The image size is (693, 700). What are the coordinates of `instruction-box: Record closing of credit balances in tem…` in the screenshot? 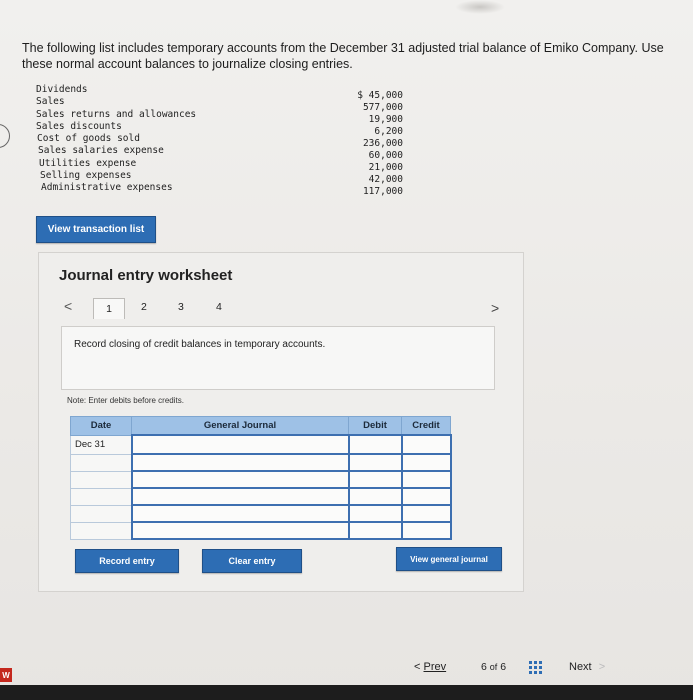 It's located at (278, 358).